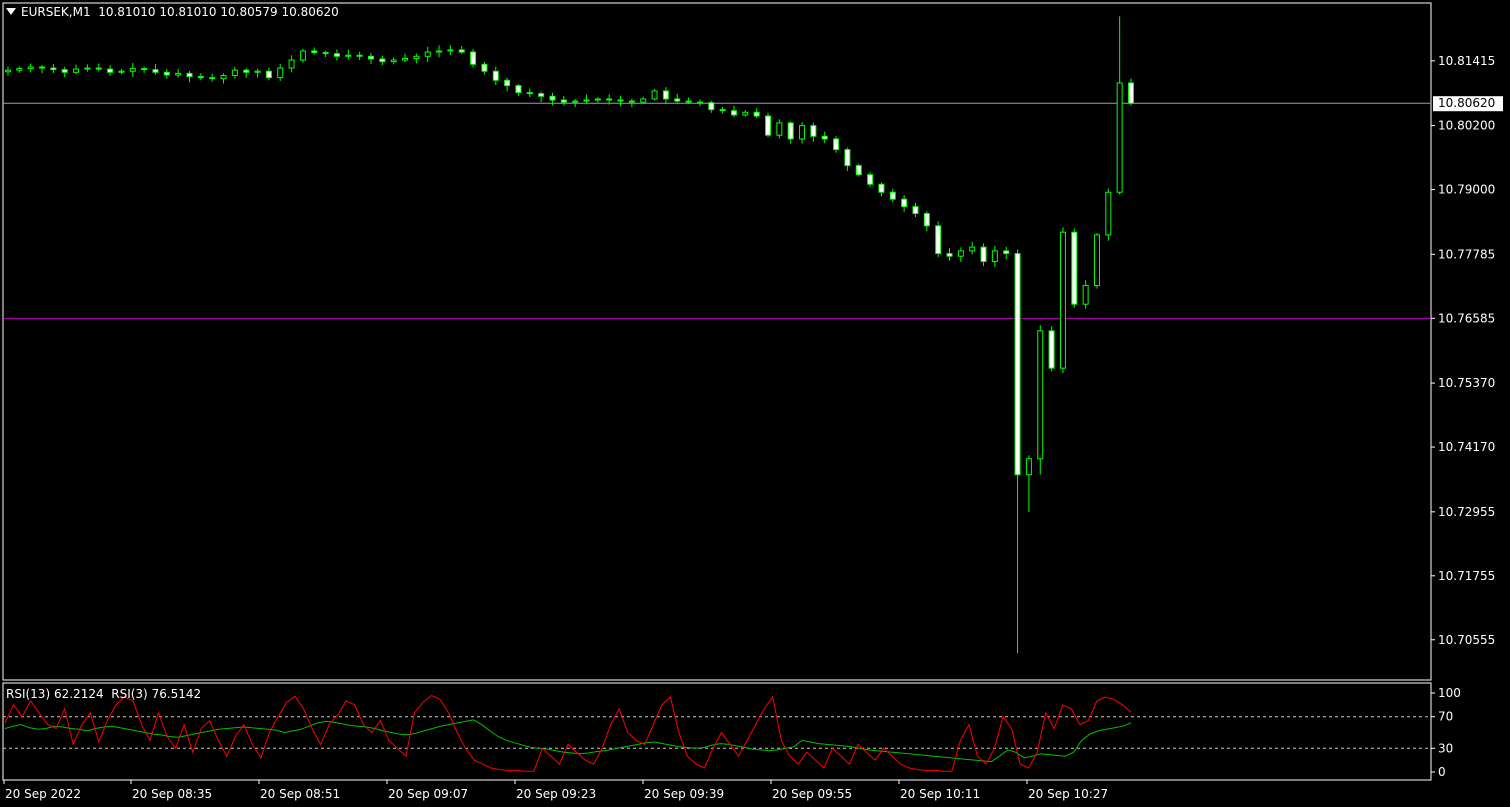  Describe the element at coordinates (1445, 717) in the screenshot. I see `rsi-axis-label: 70` at that location.